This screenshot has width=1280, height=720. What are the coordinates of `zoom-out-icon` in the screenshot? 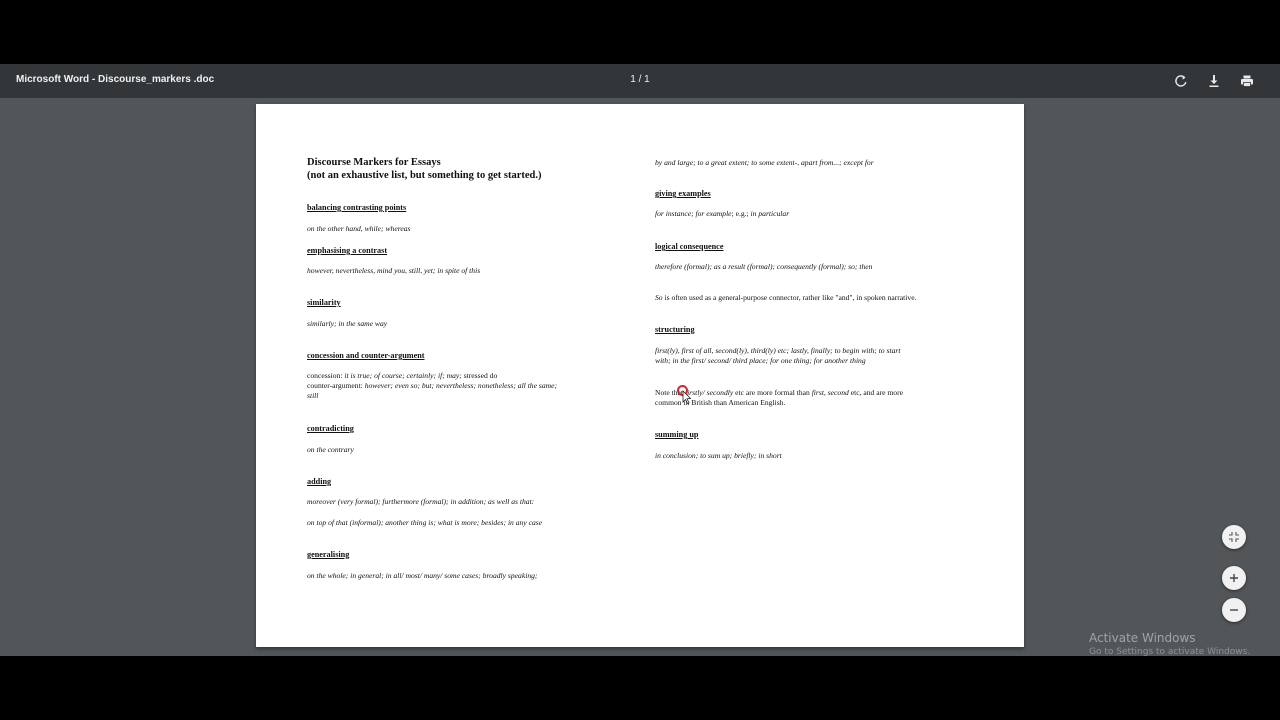 It's located at (1234, 610).